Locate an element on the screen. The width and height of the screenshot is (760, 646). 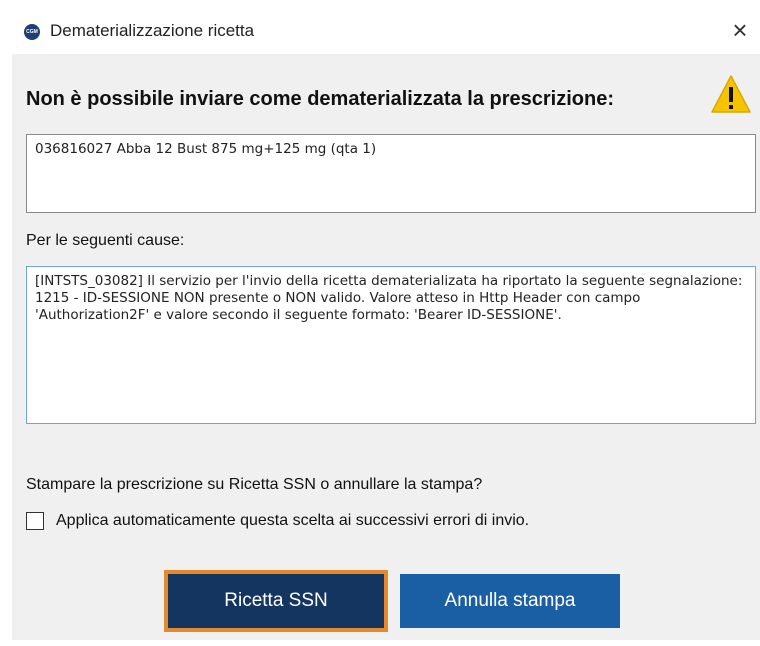
close-button: × is located at coordinates (740, 31).